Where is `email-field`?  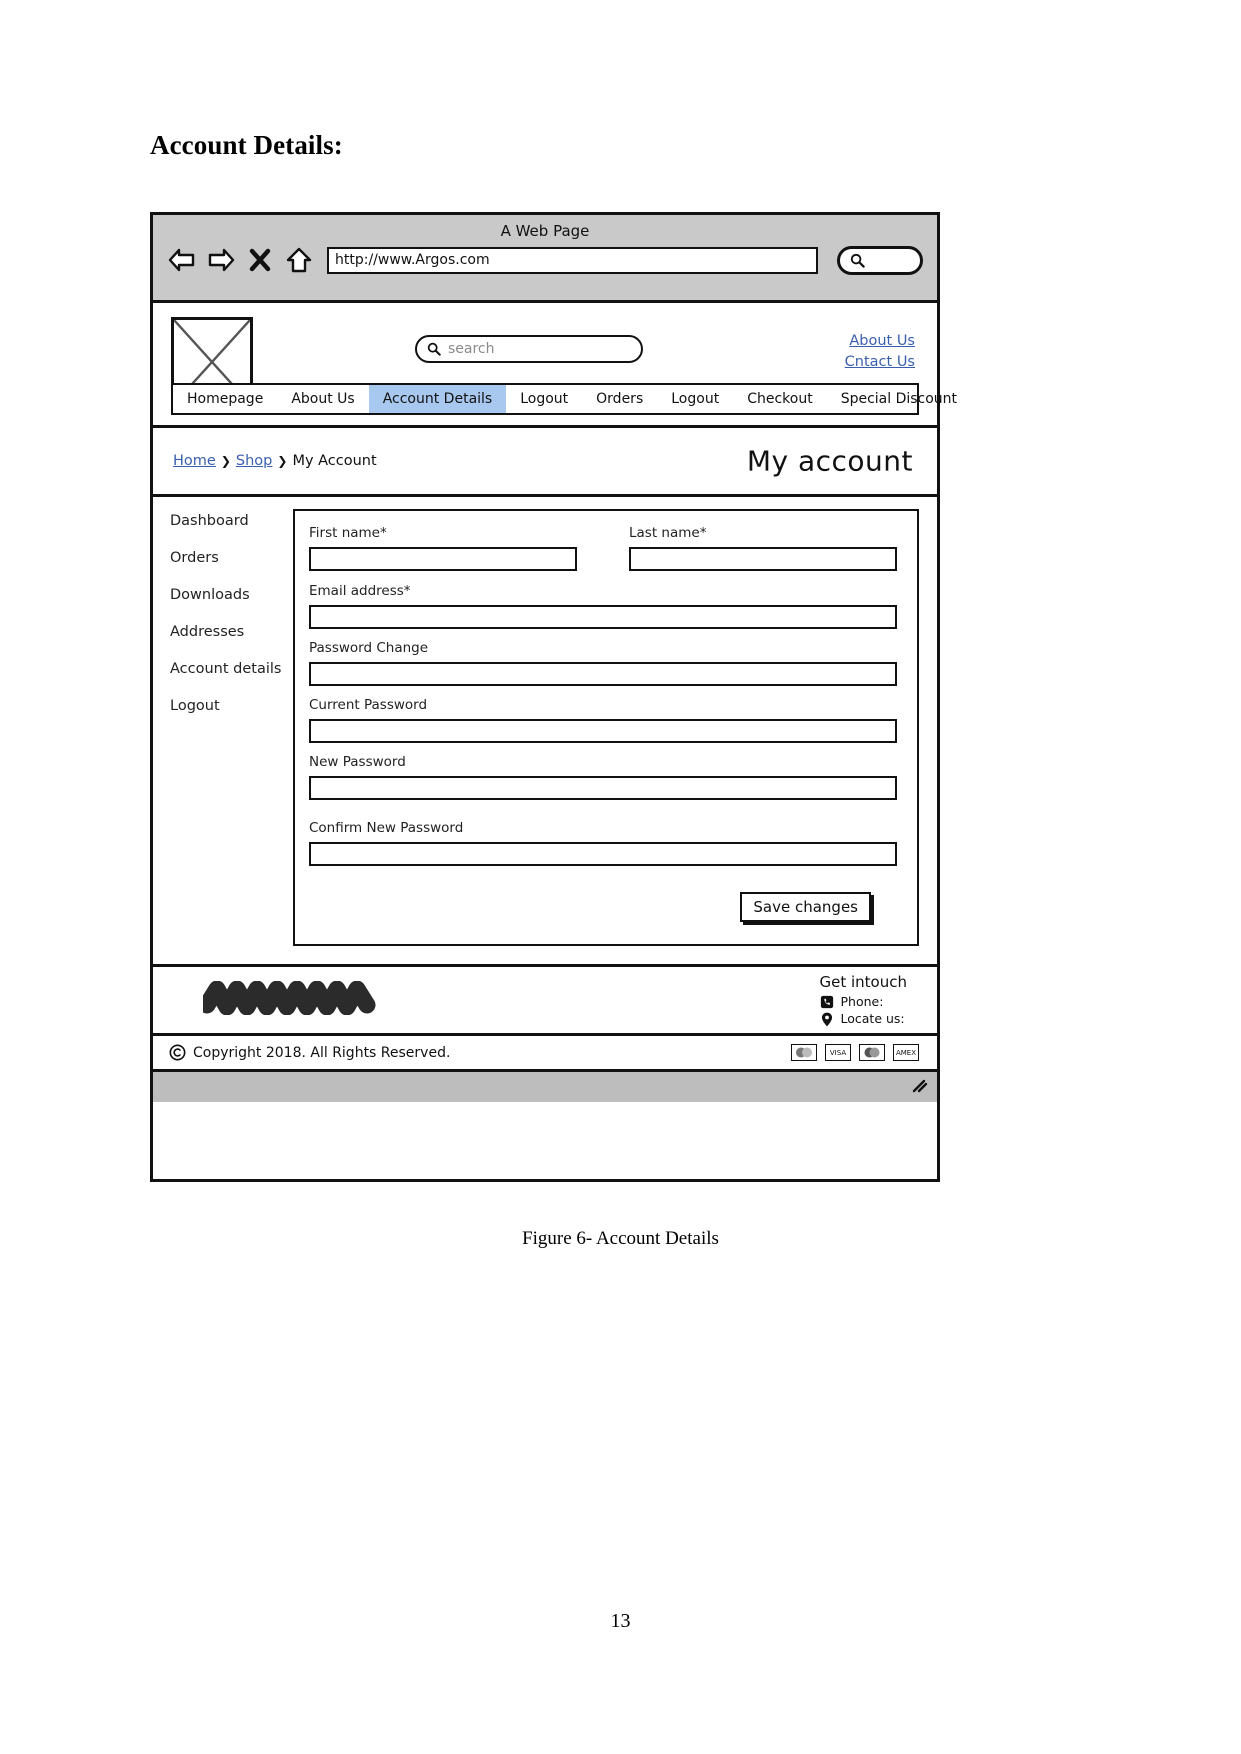
email-field is located at coordinates (603, 617).